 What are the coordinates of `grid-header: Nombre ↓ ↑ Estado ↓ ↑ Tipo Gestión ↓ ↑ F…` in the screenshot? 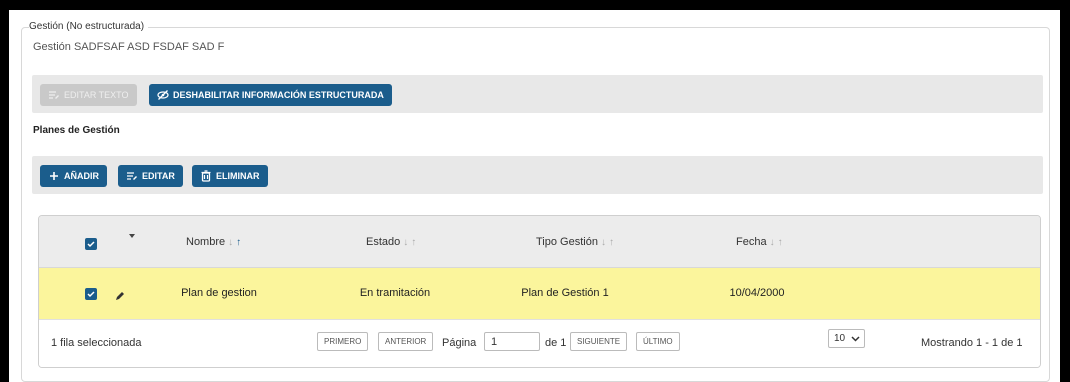 It's located at (539, 242).